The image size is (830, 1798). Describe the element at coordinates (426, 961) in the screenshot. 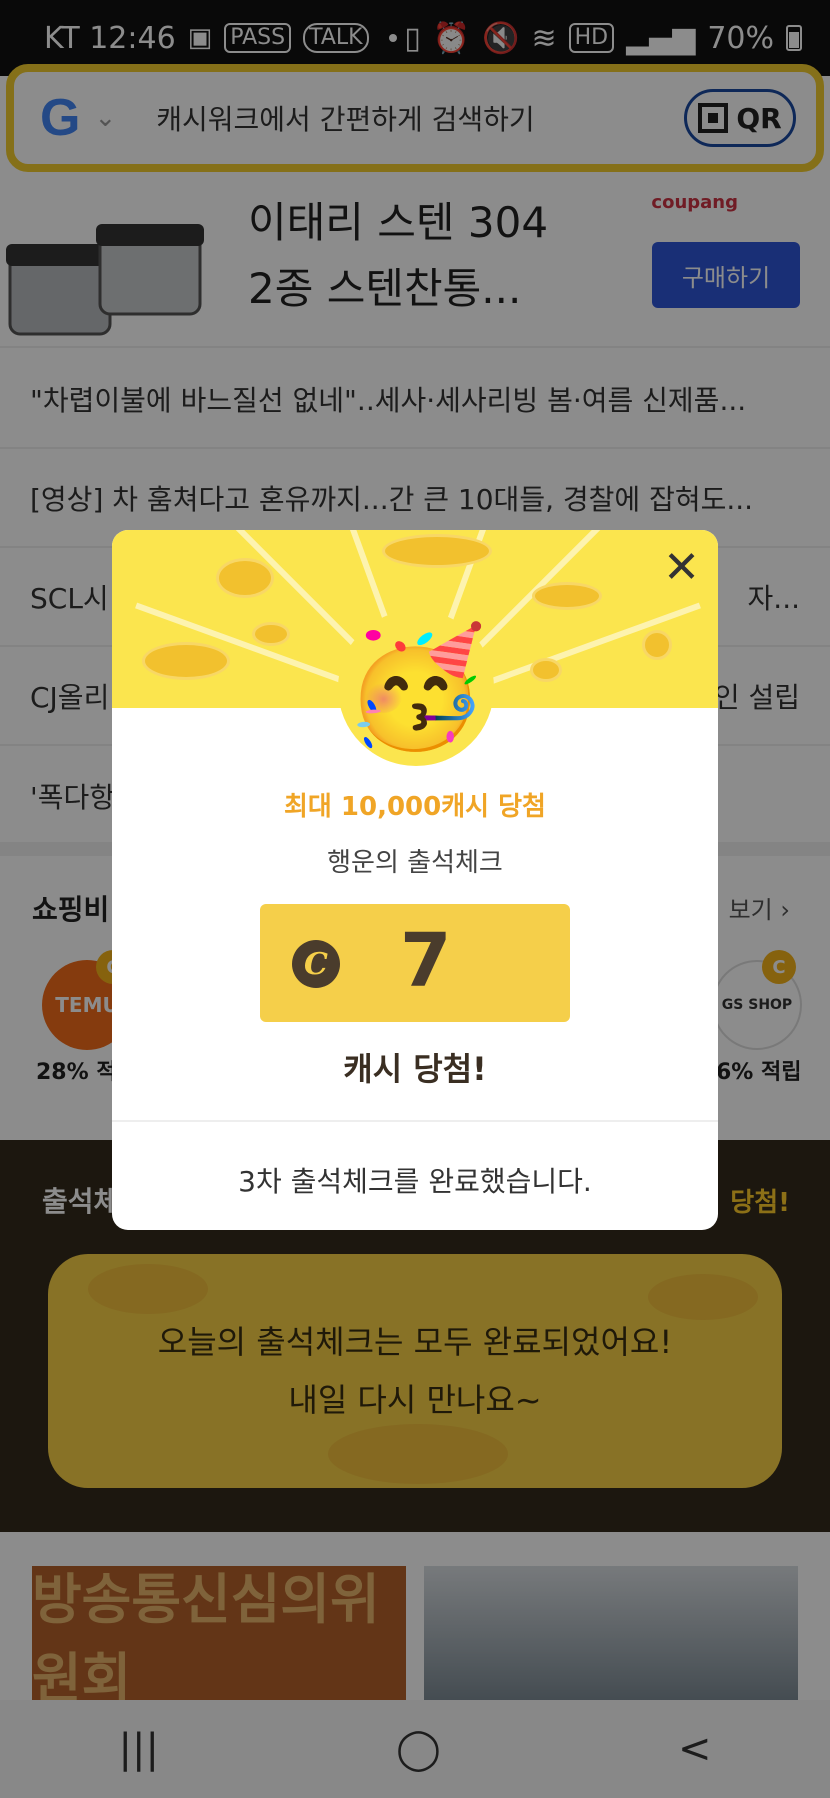

I see `reward-amount: 7` at that location.